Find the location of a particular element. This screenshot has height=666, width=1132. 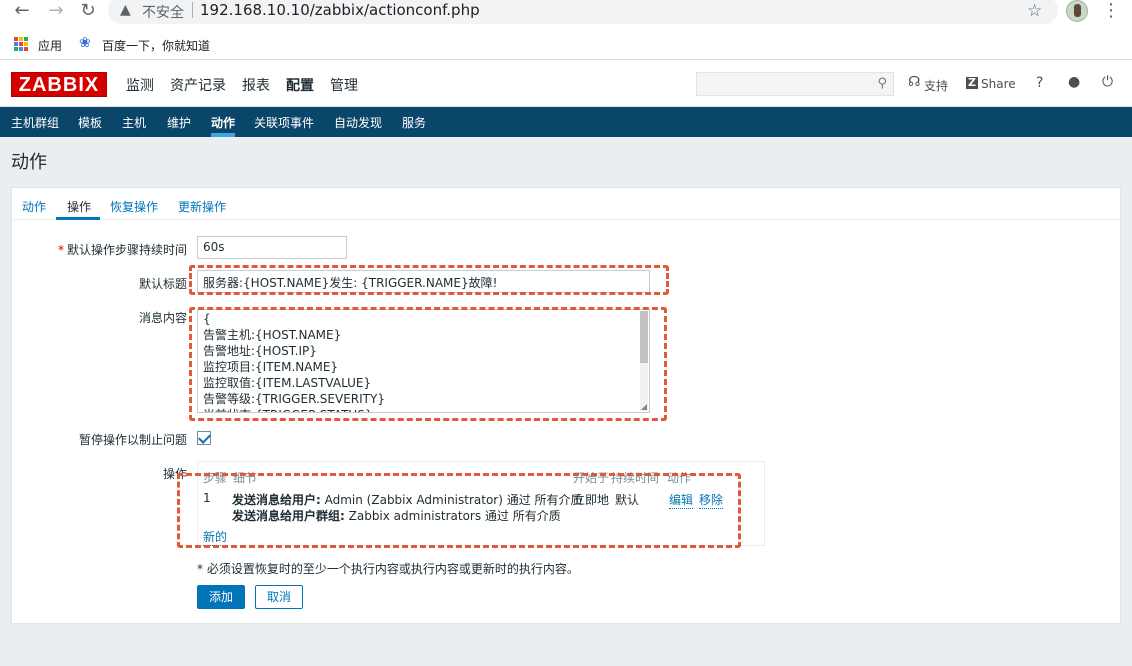

search-icon: ⚲ is located at coordinates (882, 83).